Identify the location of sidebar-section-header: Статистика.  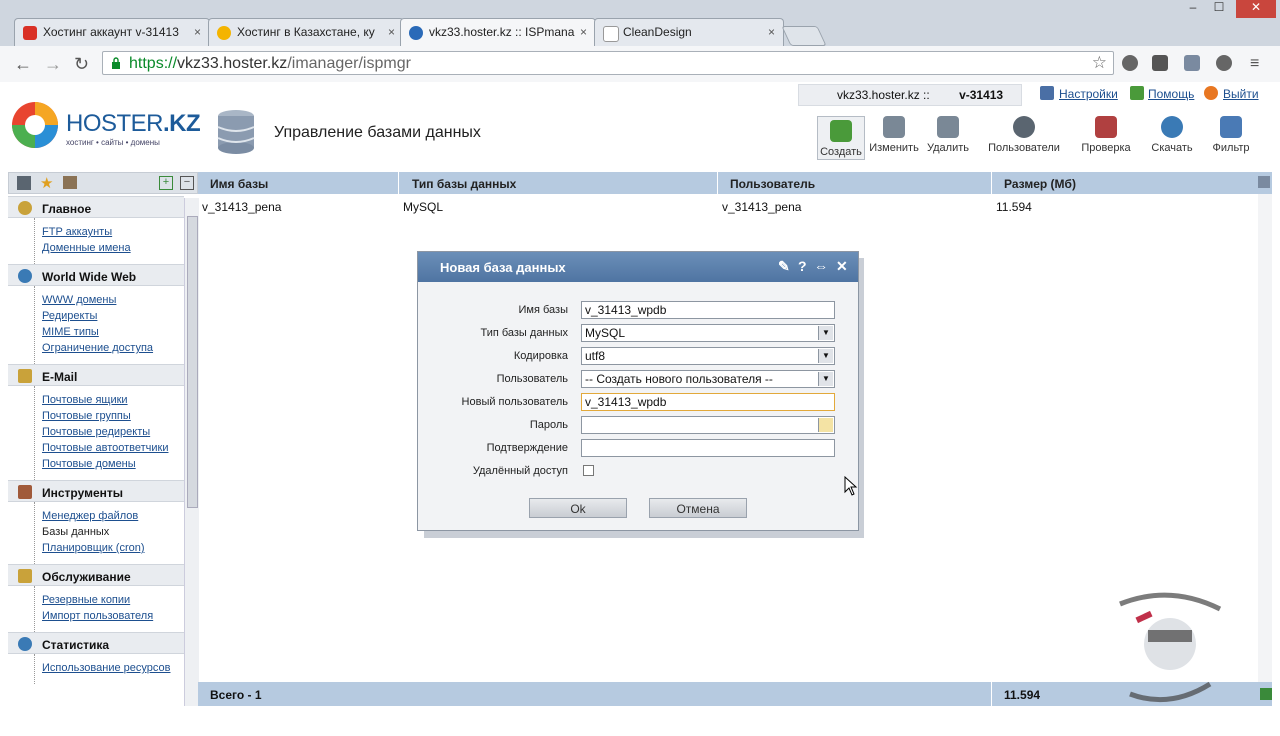
(96, 643).